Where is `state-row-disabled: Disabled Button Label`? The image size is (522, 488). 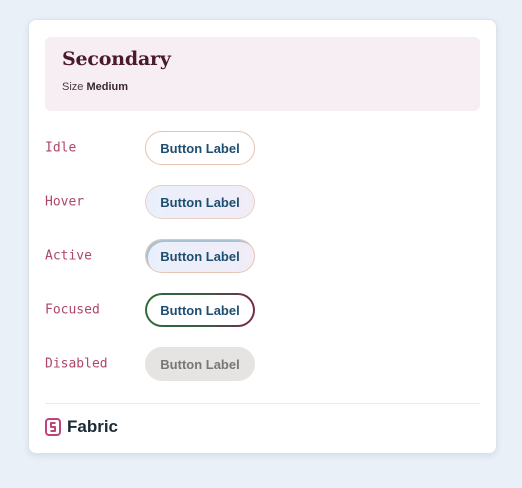 state-row-disabled: Disabled Button Label is located at coordinates (262, 364).